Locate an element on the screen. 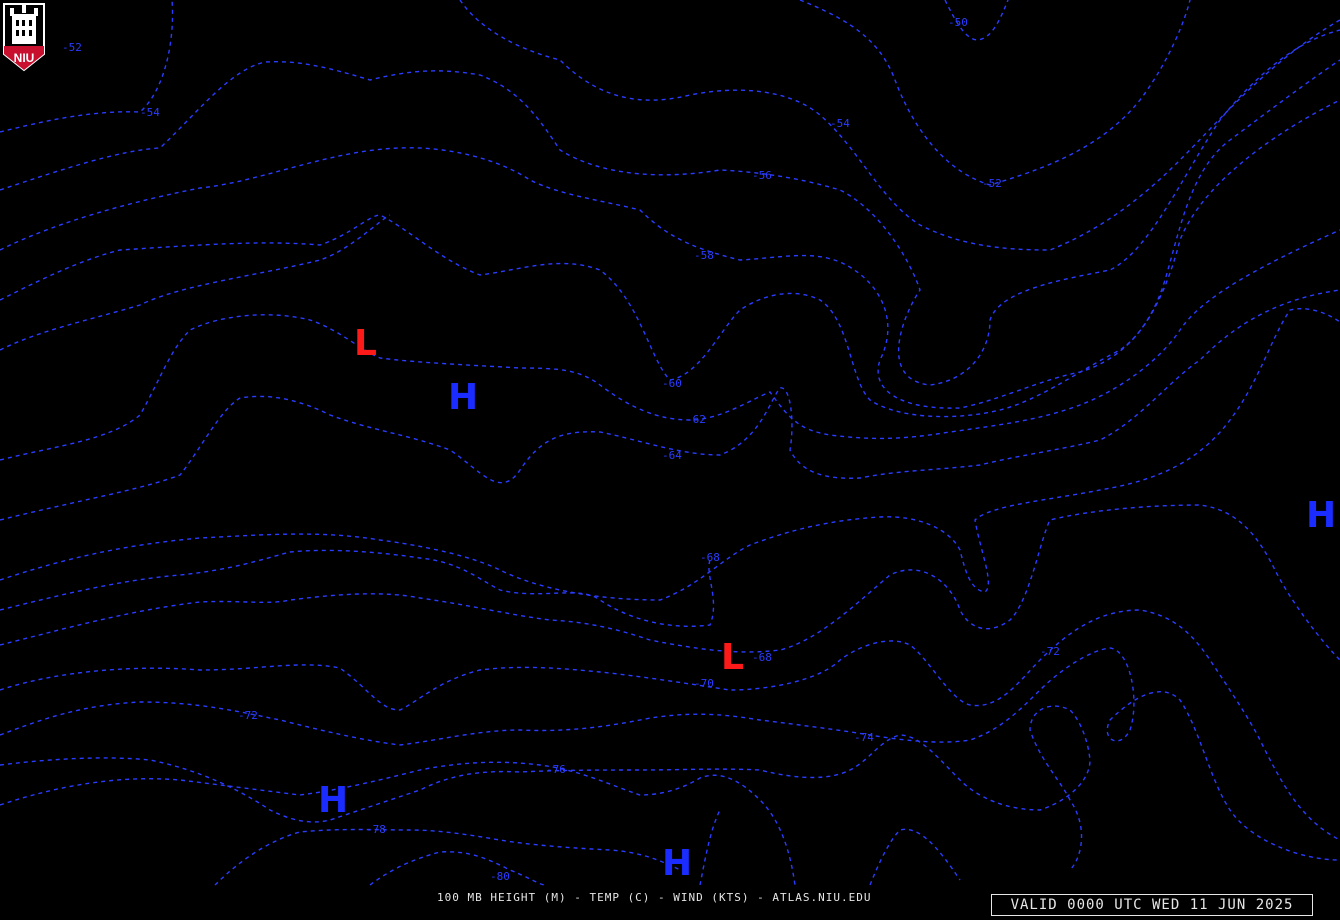 The height and width of the screenshot is (920, 1340). isotherm-label: -56 is located at coordinates (762, 175).